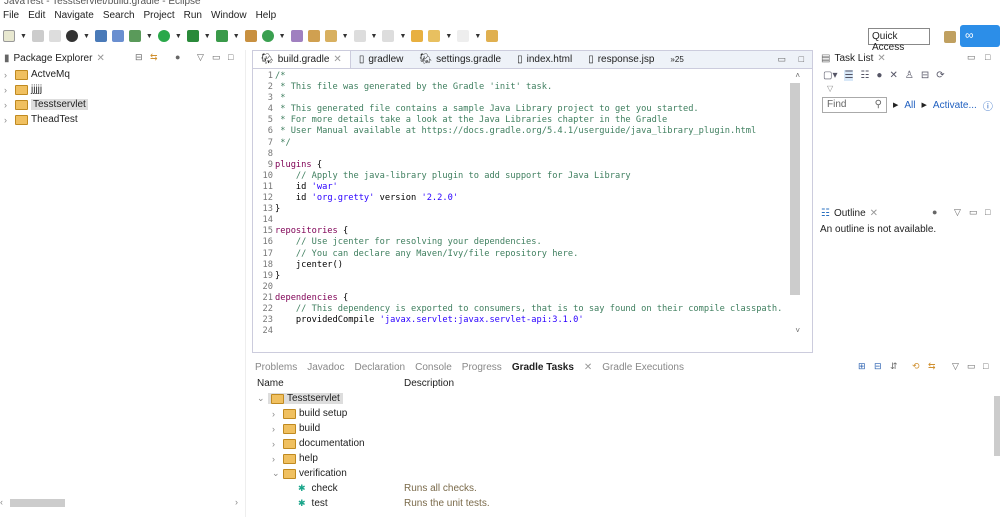 The height and width of the screenshot is (517, 1000). What do you see at coordinates (853, 58) in the screenshot?
I see `task-list-title: Task List` at bounding box center [853, 58].